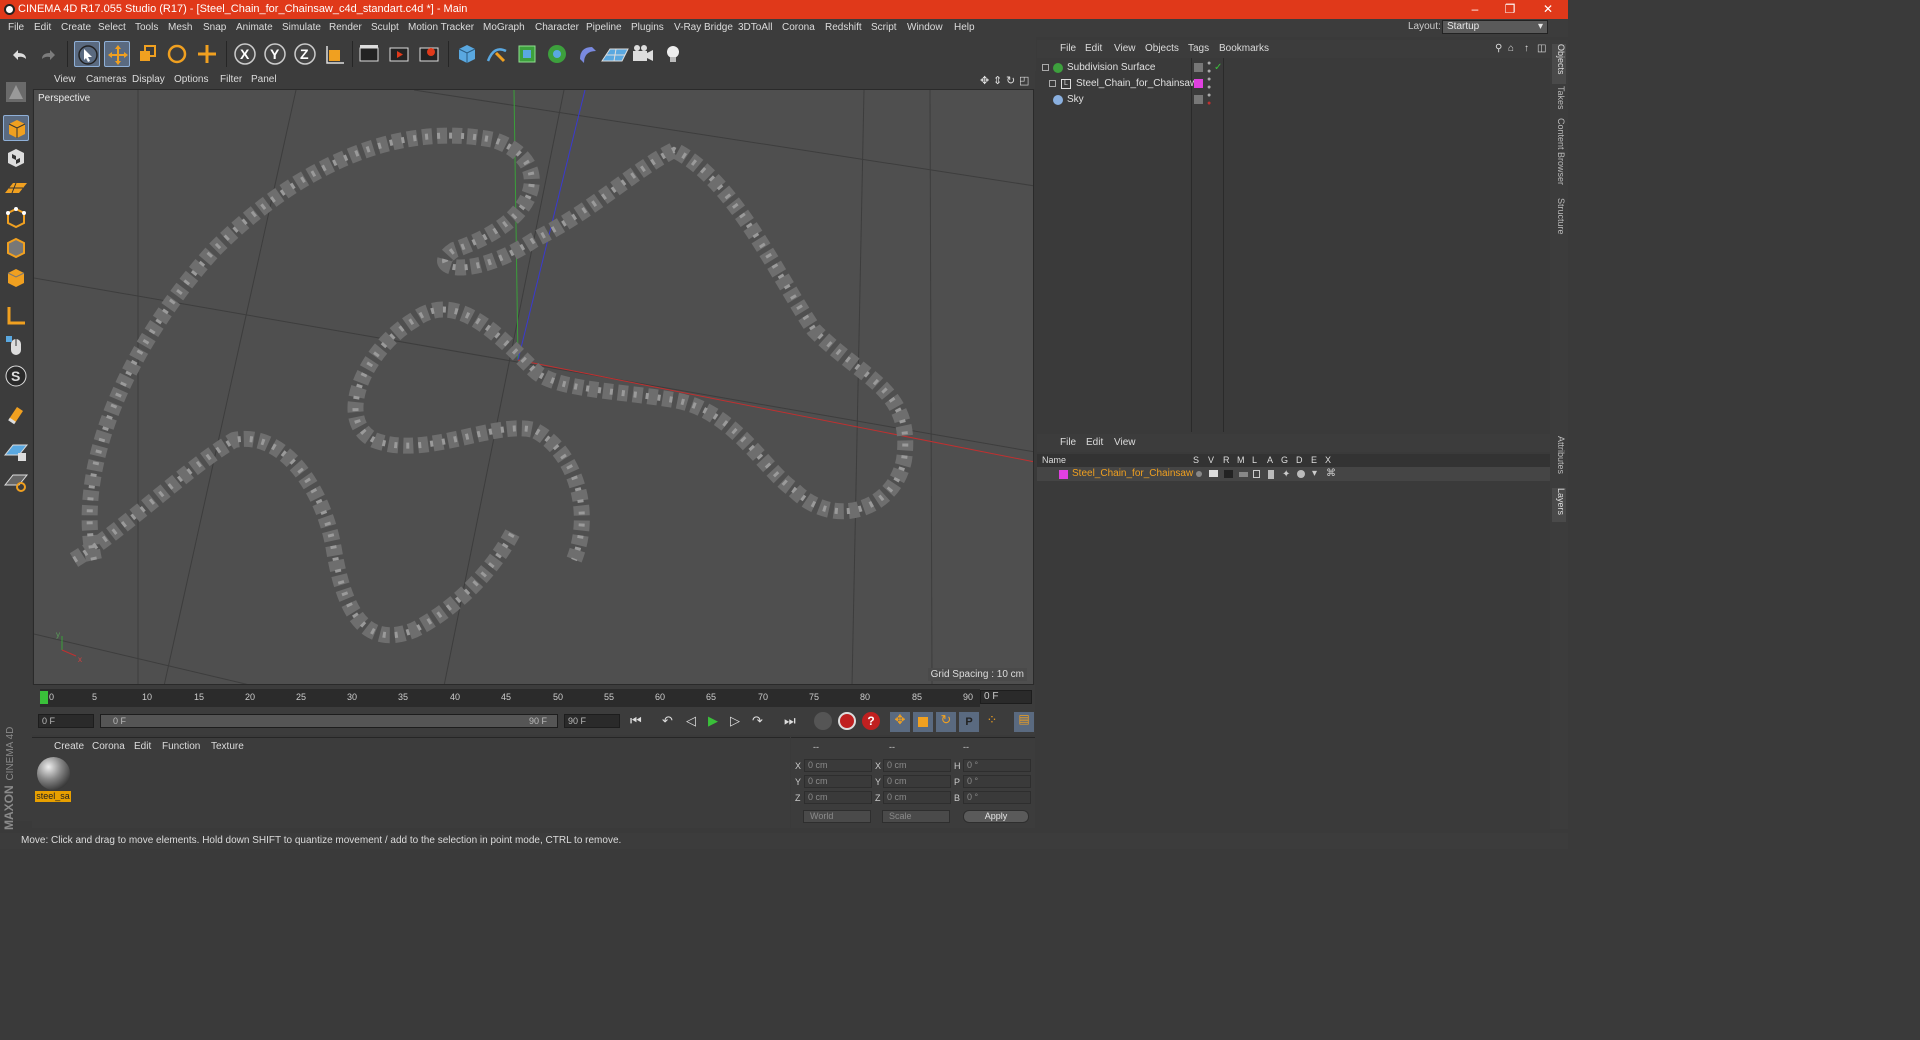 The image size is (1920, 1040). I want to click on move-tool, so click(117, 54).